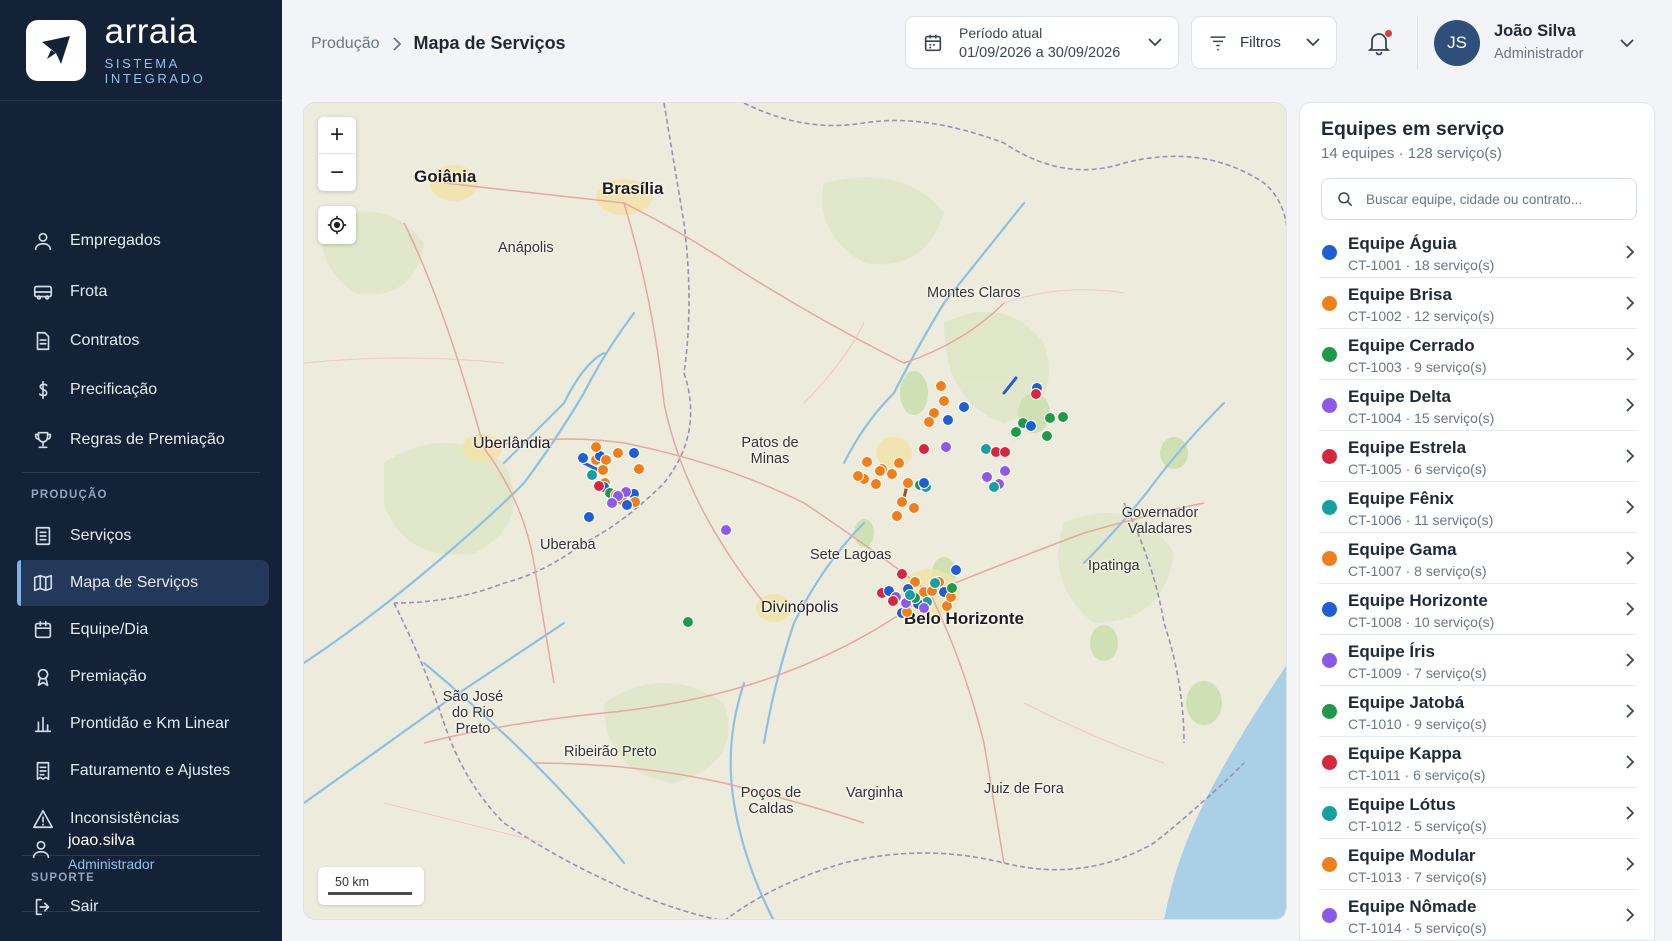  I want to click on sidebar-item-precificacao: Precificação, so click(143, 390).